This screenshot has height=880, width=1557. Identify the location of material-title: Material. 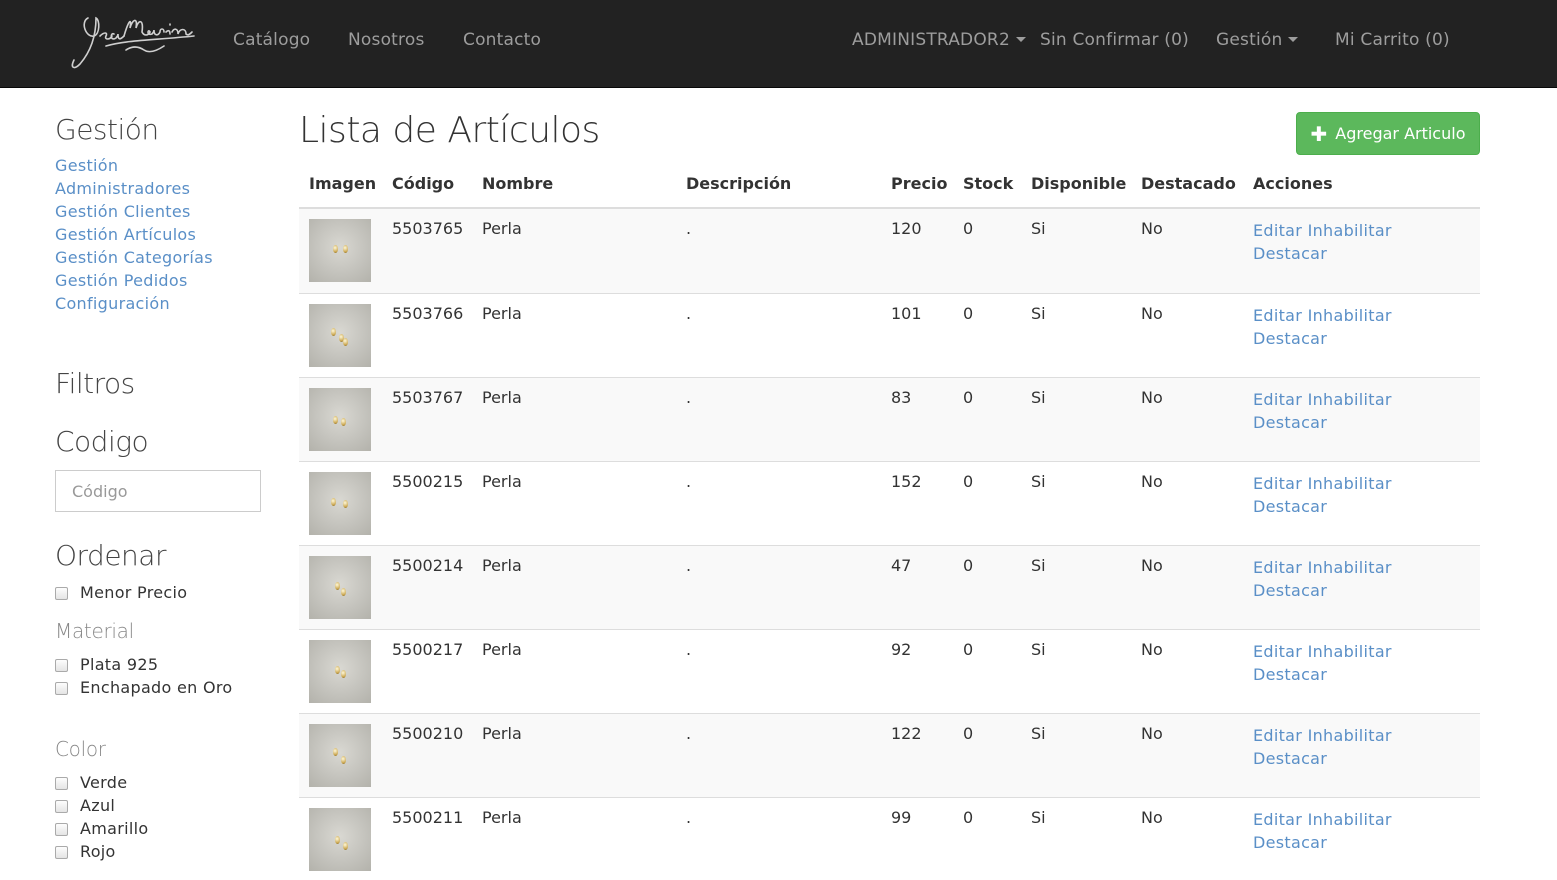
(94, 631).